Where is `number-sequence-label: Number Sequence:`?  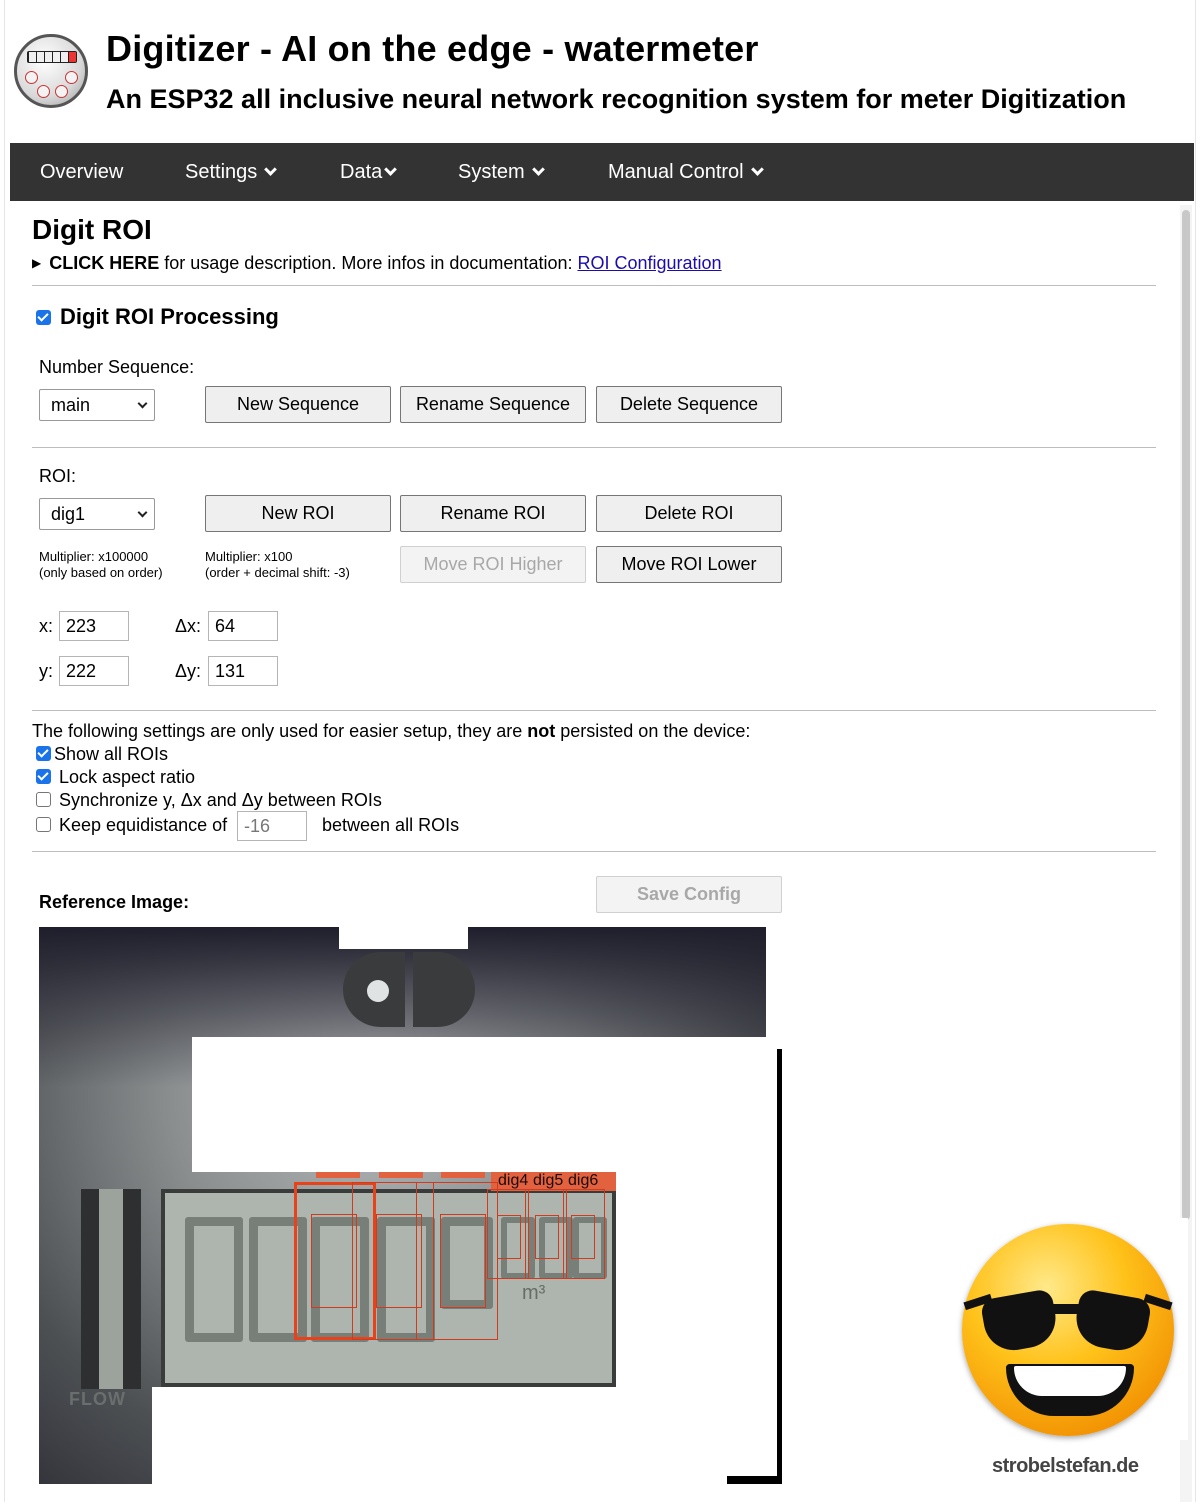
number-sequence-label: Number Sequence: is located at coordinates (117, 367).